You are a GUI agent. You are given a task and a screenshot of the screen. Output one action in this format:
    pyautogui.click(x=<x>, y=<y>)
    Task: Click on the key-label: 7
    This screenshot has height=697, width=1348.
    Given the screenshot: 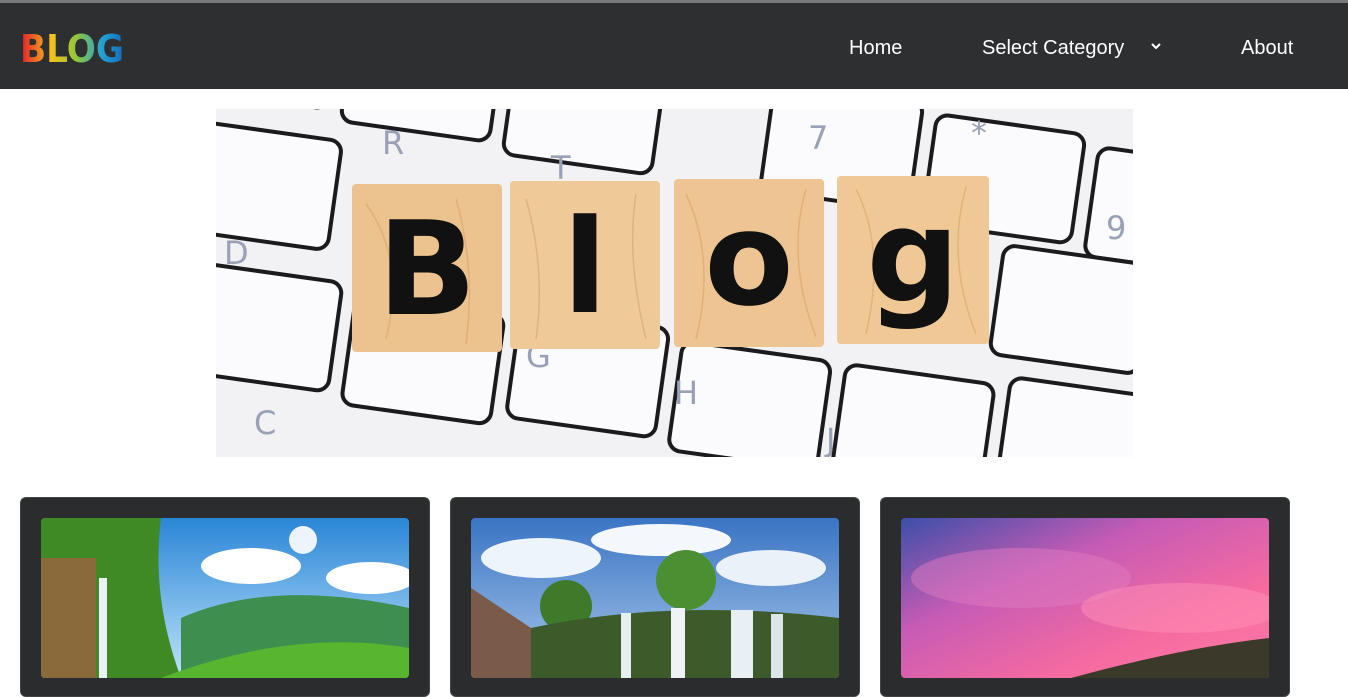 What is the action you would take?
    pyautogui.click(x=818, y=138)
    